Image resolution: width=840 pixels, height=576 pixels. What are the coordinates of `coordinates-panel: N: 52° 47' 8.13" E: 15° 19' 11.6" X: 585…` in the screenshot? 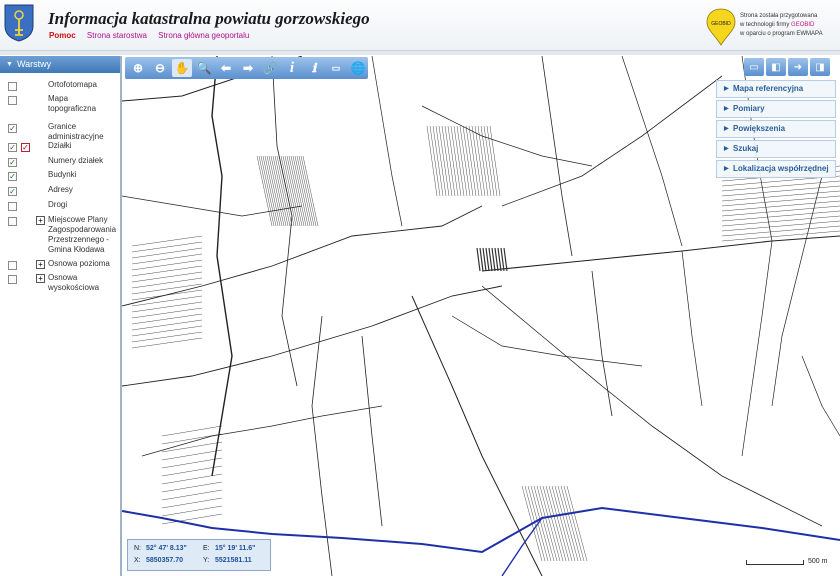 It's located at (199, 555).